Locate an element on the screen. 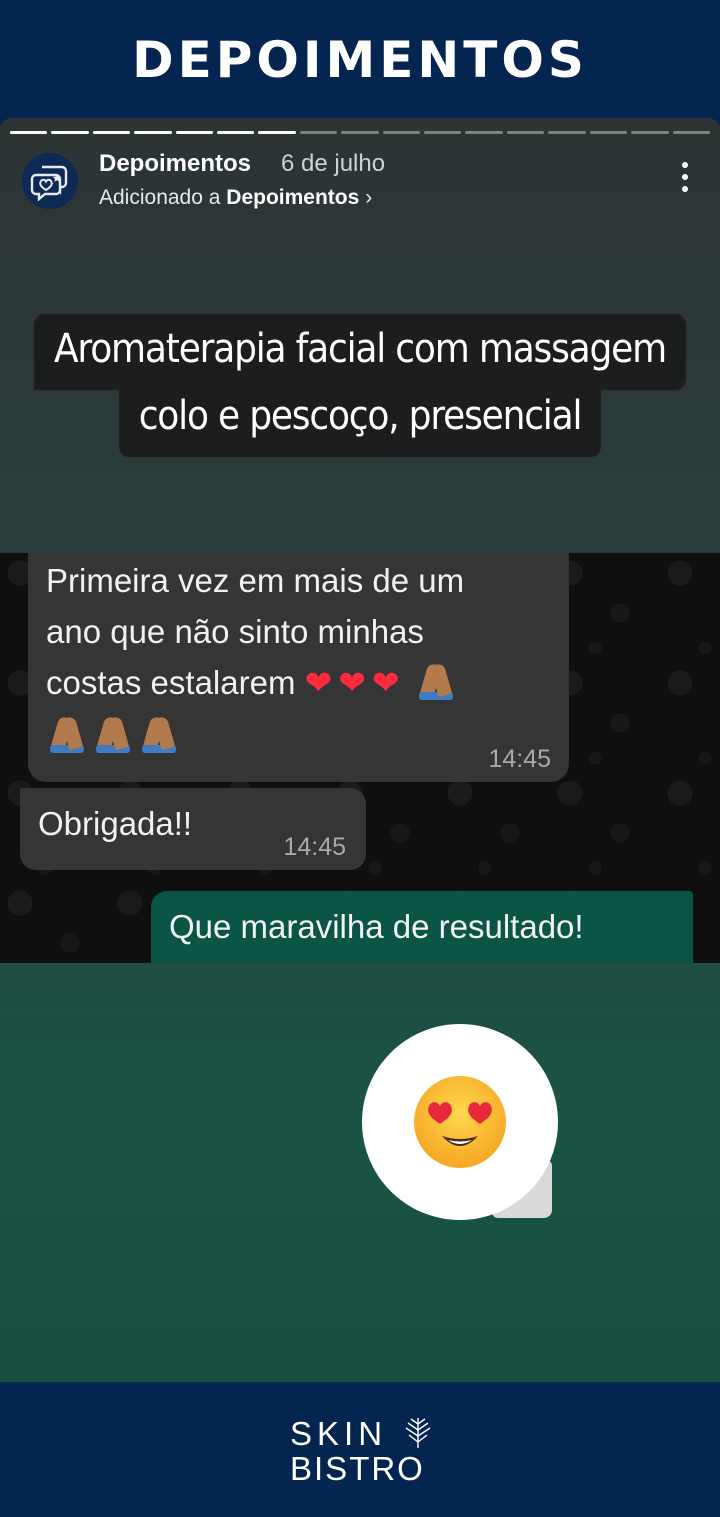 This screenshot has height=1517, width=720. added-to-highlight-link: Adicionado a Depoimentos › is located at coordinates (235, 198).